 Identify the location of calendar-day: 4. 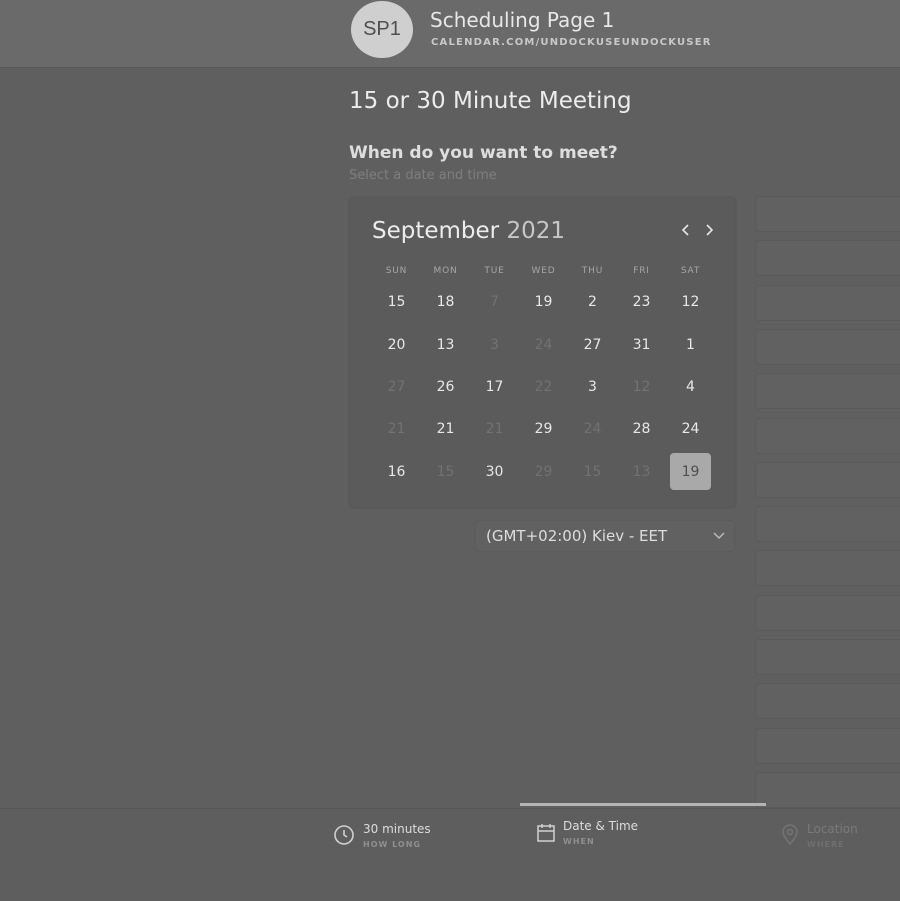
(690, 387).